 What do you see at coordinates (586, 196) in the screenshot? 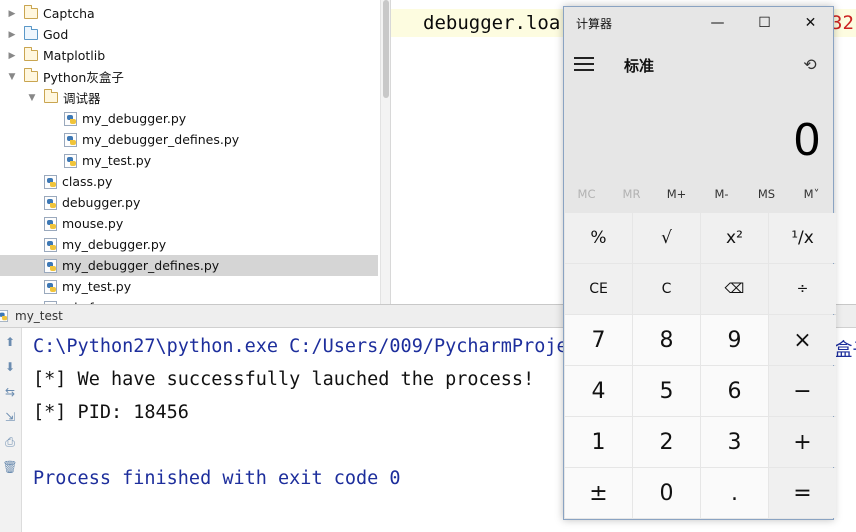
I see `memory-button: MC` at bounding box center [586, 196].